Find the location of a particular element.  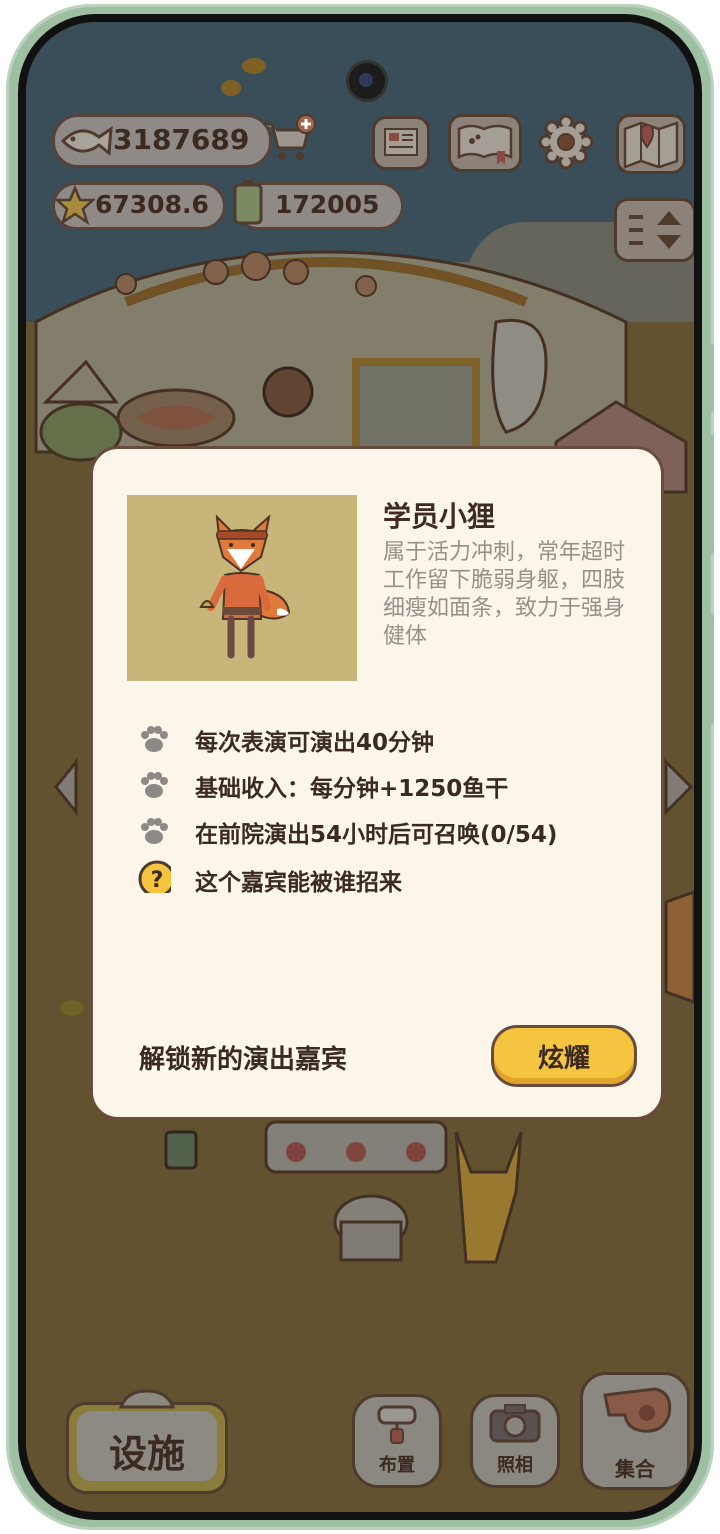

power-button is located at coordinates (711, 669).